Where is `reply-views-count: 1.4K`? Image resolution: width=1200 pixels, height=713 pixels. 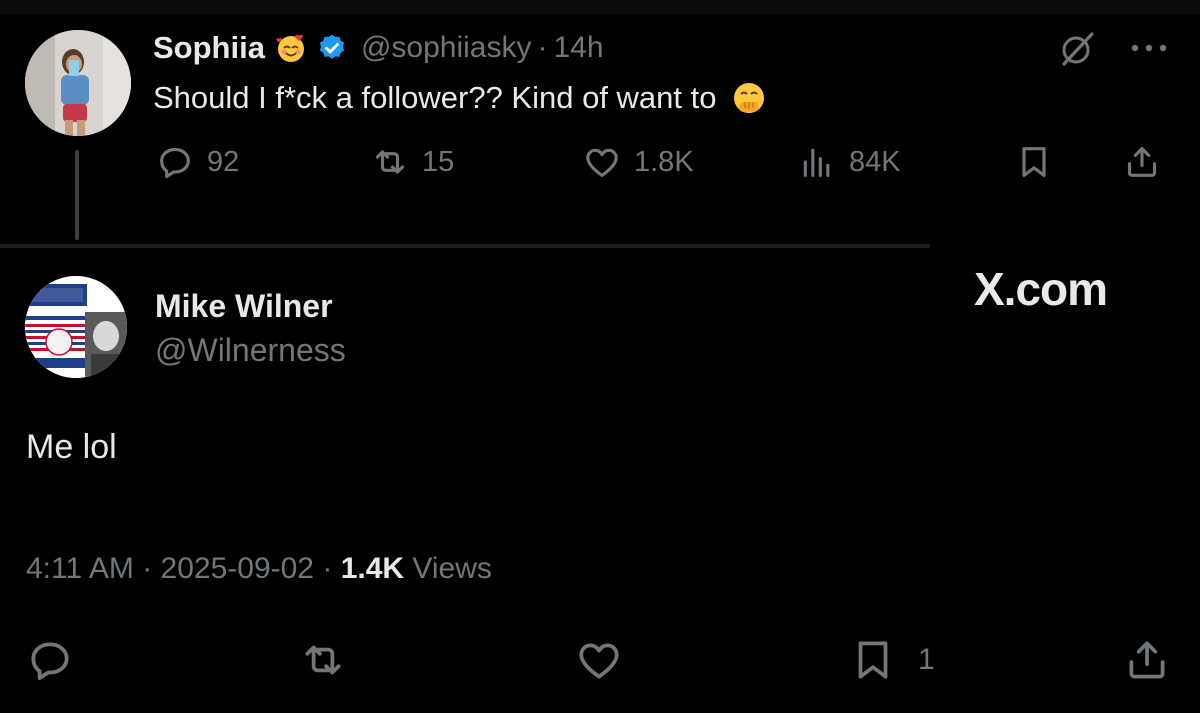
reply-views-count: 1.4K is located at coordinates (372, 568).